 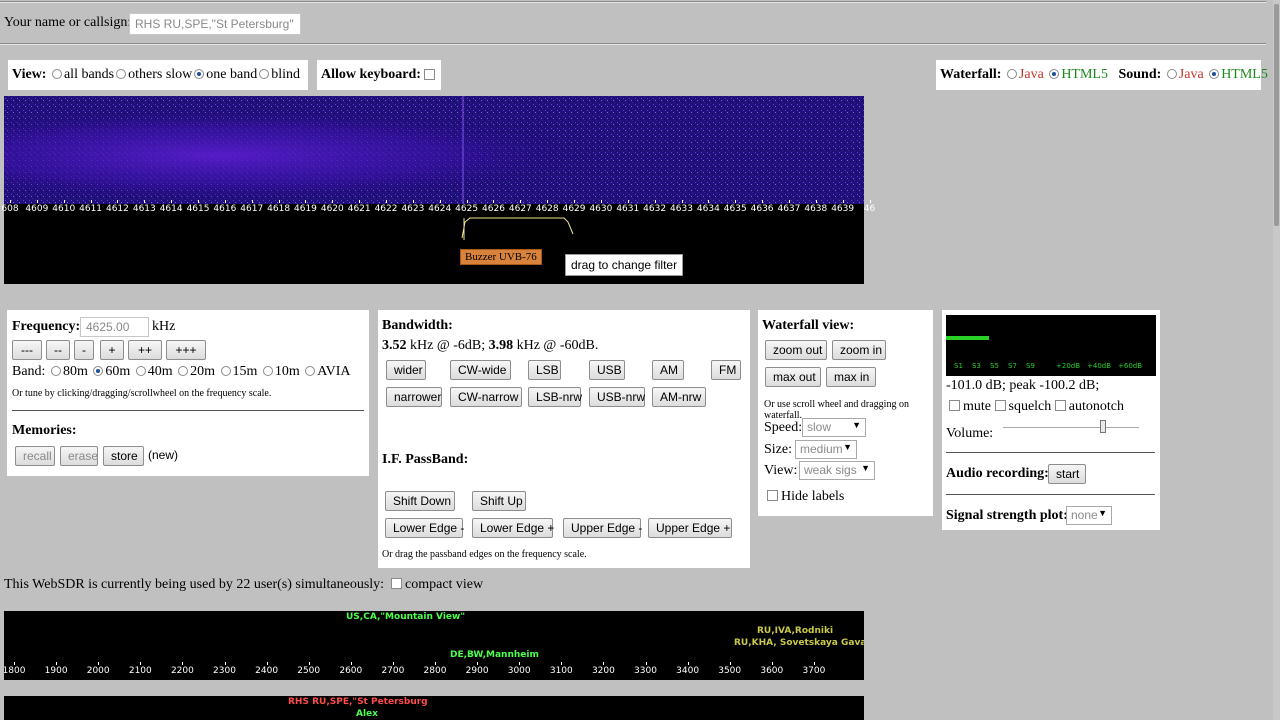 What do you see at coordinates (186, 350) in the screenshot?
I see `step-up-3-button: +++` at bounding box center [186, 350].